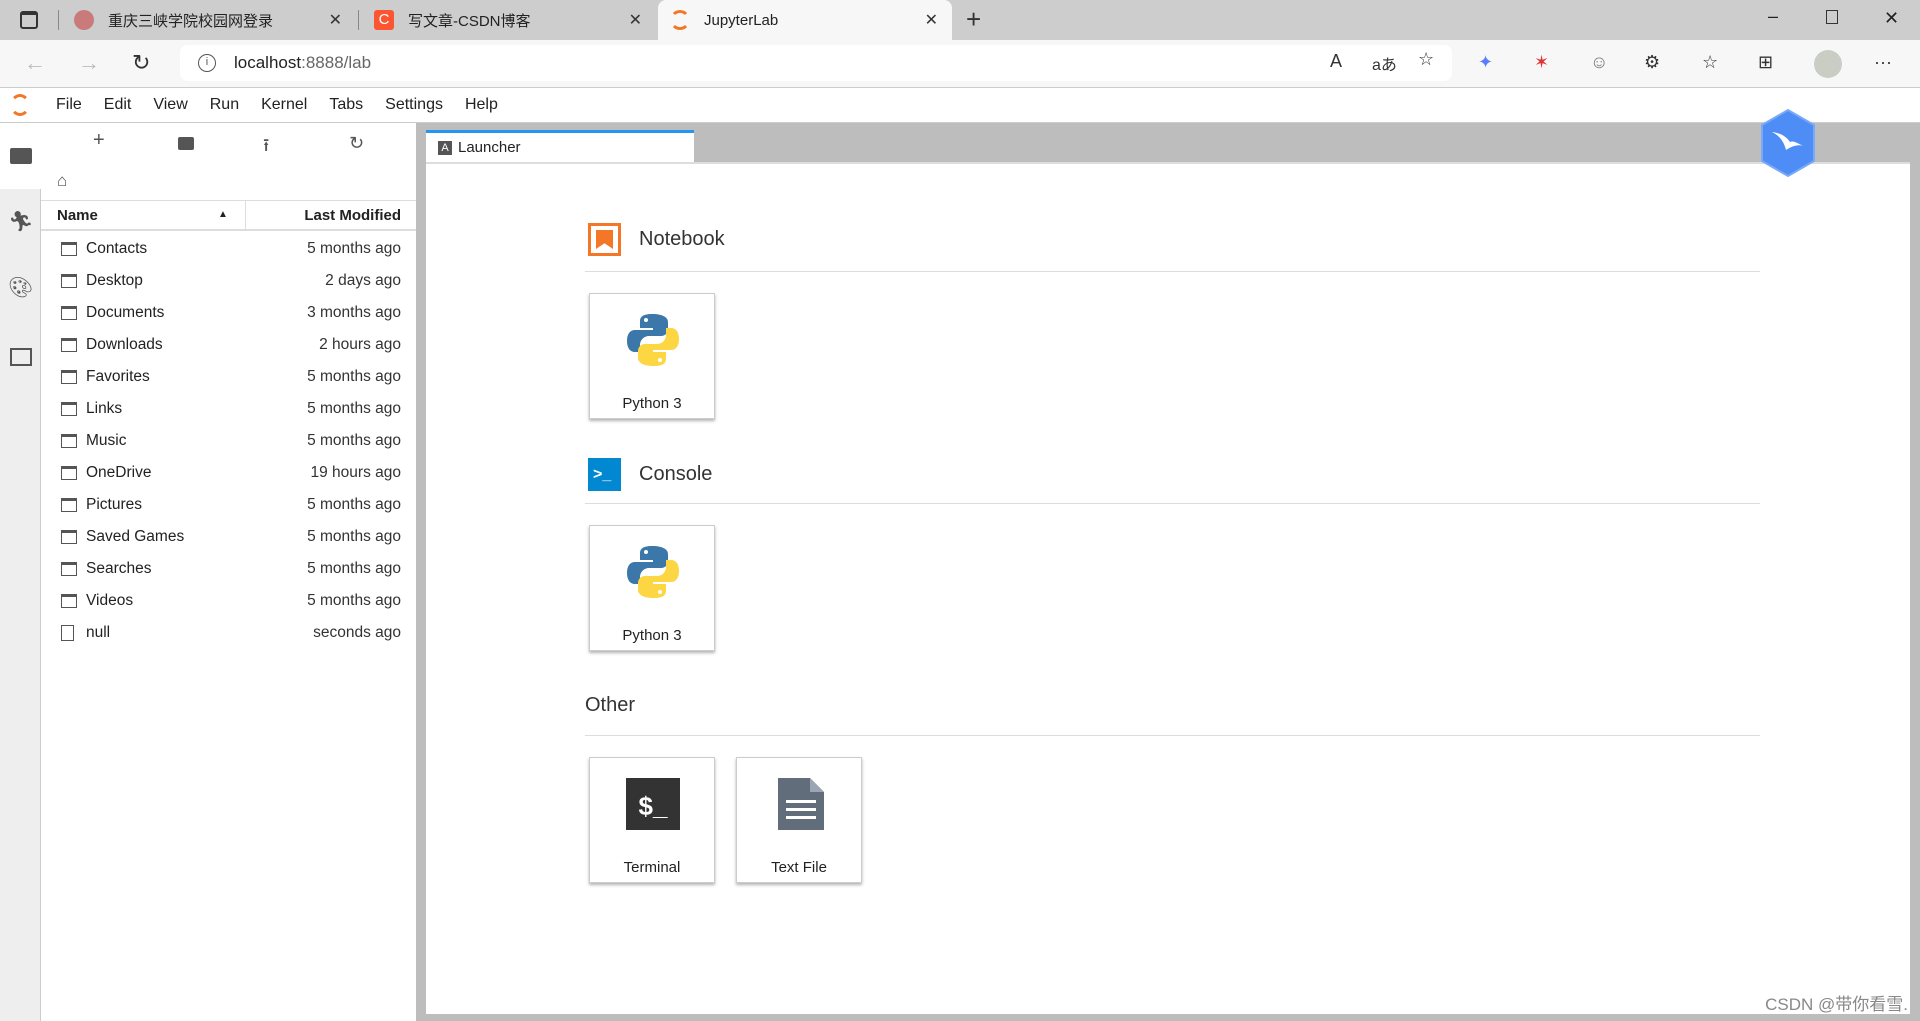 The image size is (1920, 1021). I want to click on browser-tab-2: C 写文章-CSDN博客 ✕, so click(509, 20).